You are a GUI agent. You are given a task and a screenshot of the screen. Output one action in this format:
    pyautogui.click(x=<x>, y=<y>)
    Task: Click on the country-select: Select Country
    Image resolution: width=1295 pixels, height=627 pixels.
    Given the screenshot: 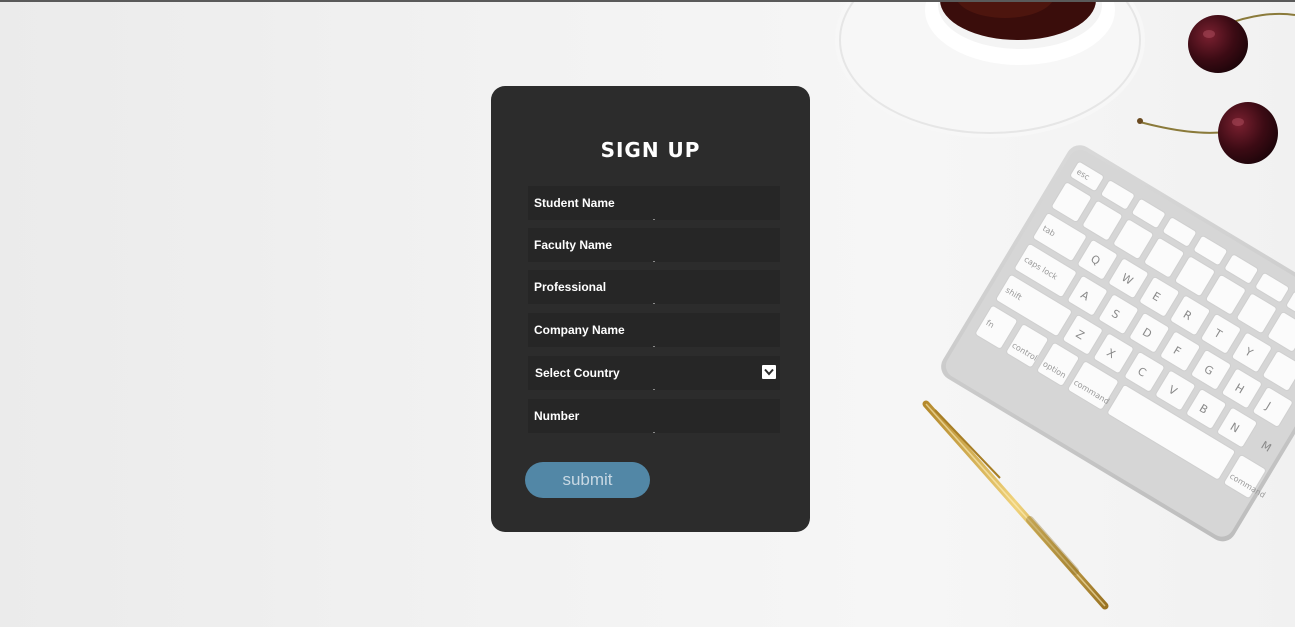 What is the action you would take?
    pyautogui.click(x=654, y=373)
    